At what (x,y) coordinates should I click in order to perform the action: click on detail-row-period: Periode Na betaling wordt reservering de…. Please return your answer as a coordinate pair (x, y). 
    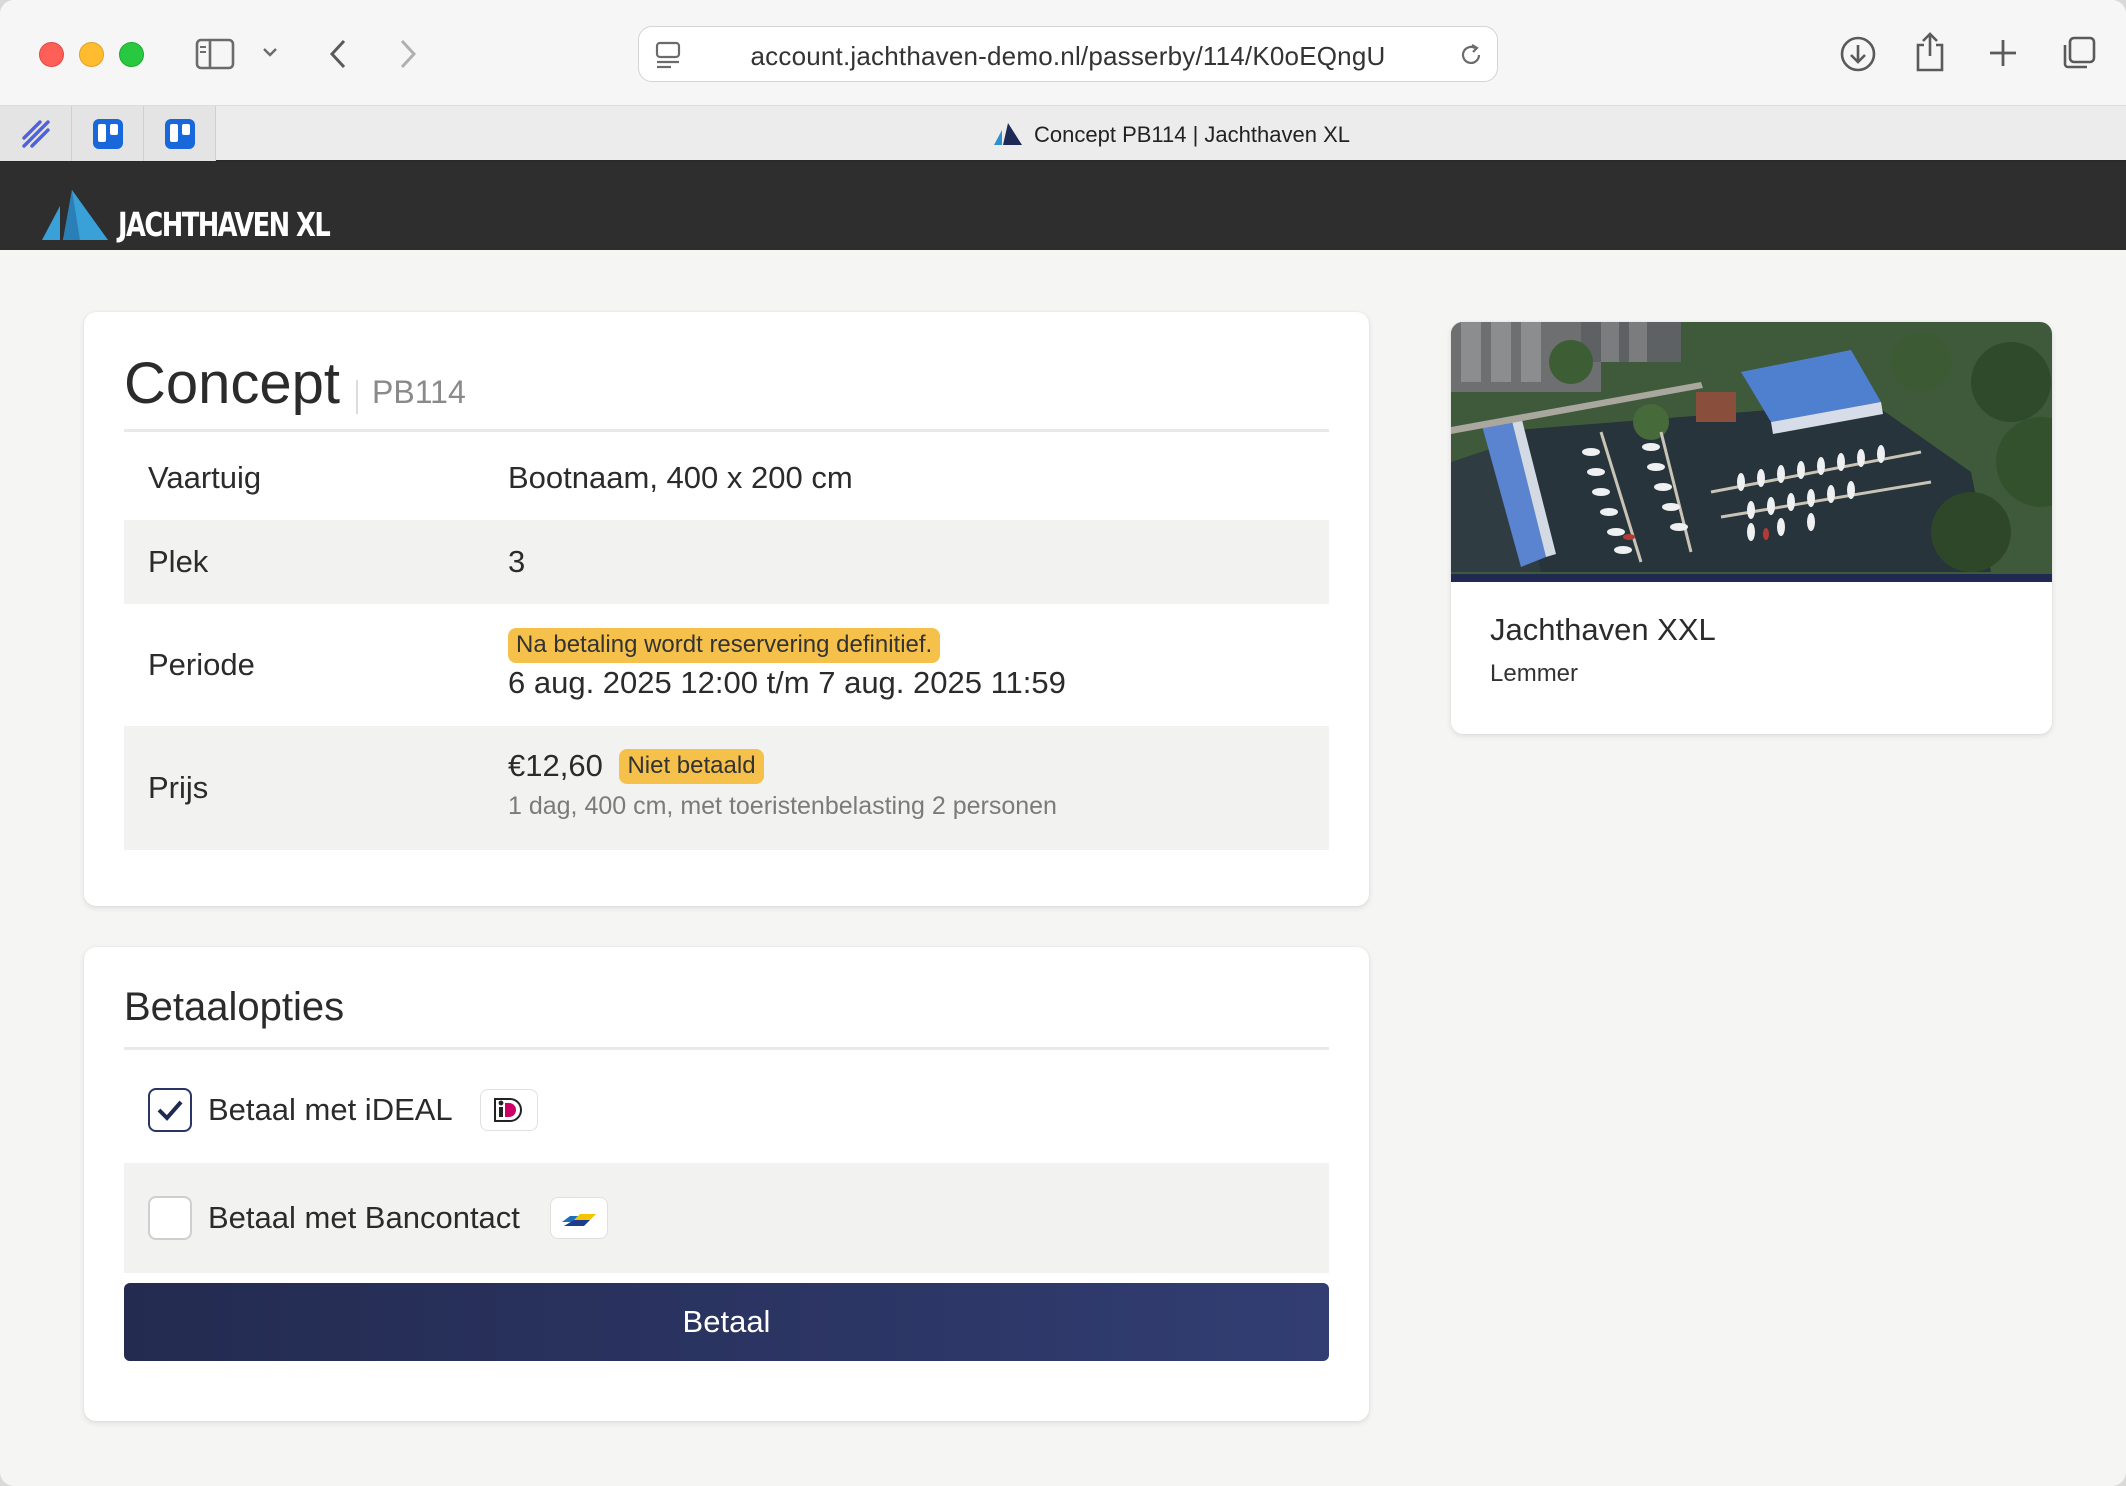
    Looking at the image, I should click on (726, 665).